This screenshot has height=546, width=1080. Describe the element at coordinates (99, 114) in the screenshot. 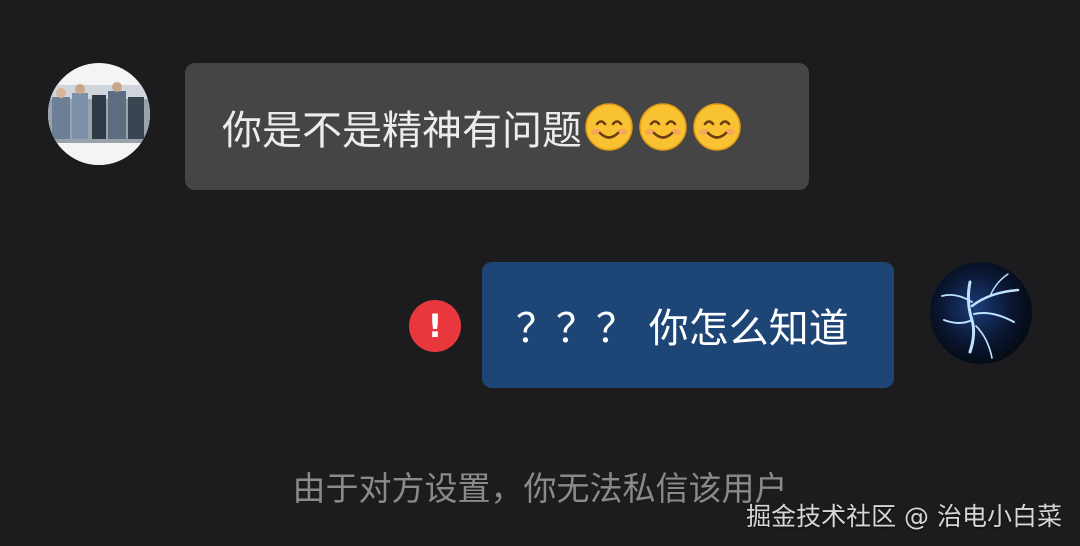

I see `contact-avatar` at that location.